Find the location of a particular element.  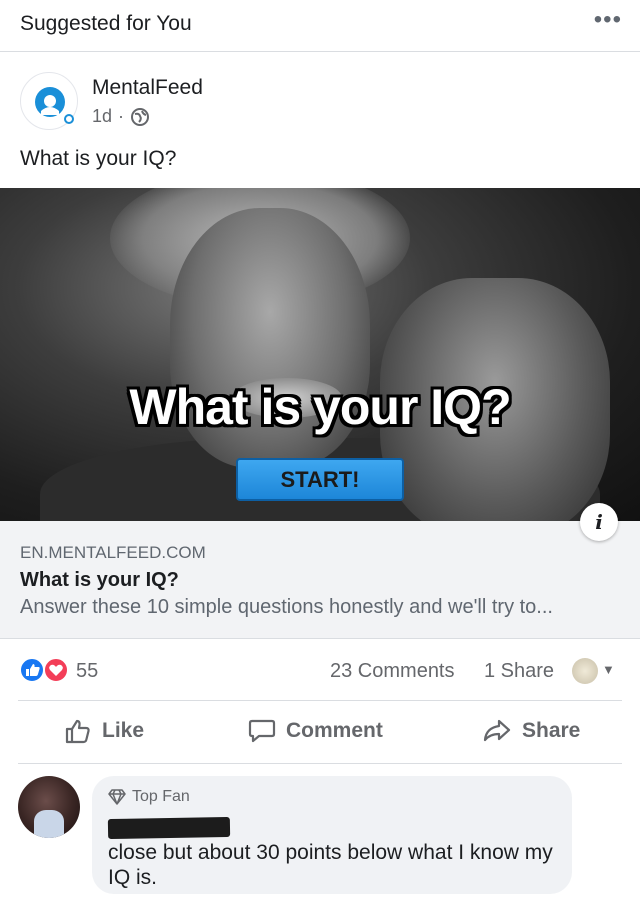

info-icon: i is located at coordinates (599, 522).